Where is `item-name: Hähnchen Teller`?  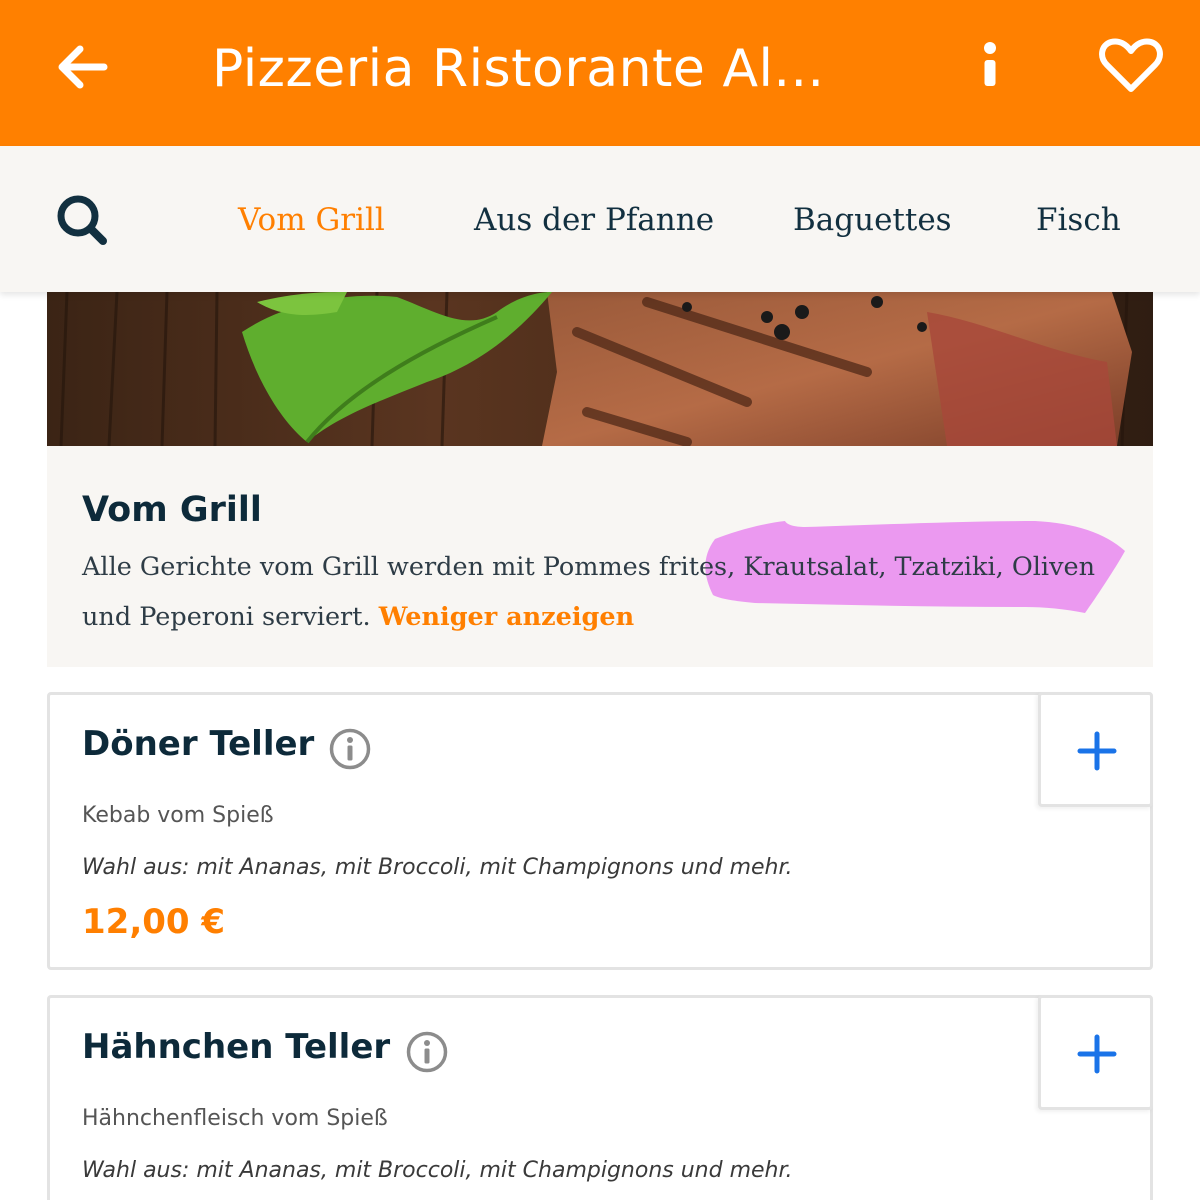 item-name: Hähnchen Teller is located at coordinates (236, 1047).